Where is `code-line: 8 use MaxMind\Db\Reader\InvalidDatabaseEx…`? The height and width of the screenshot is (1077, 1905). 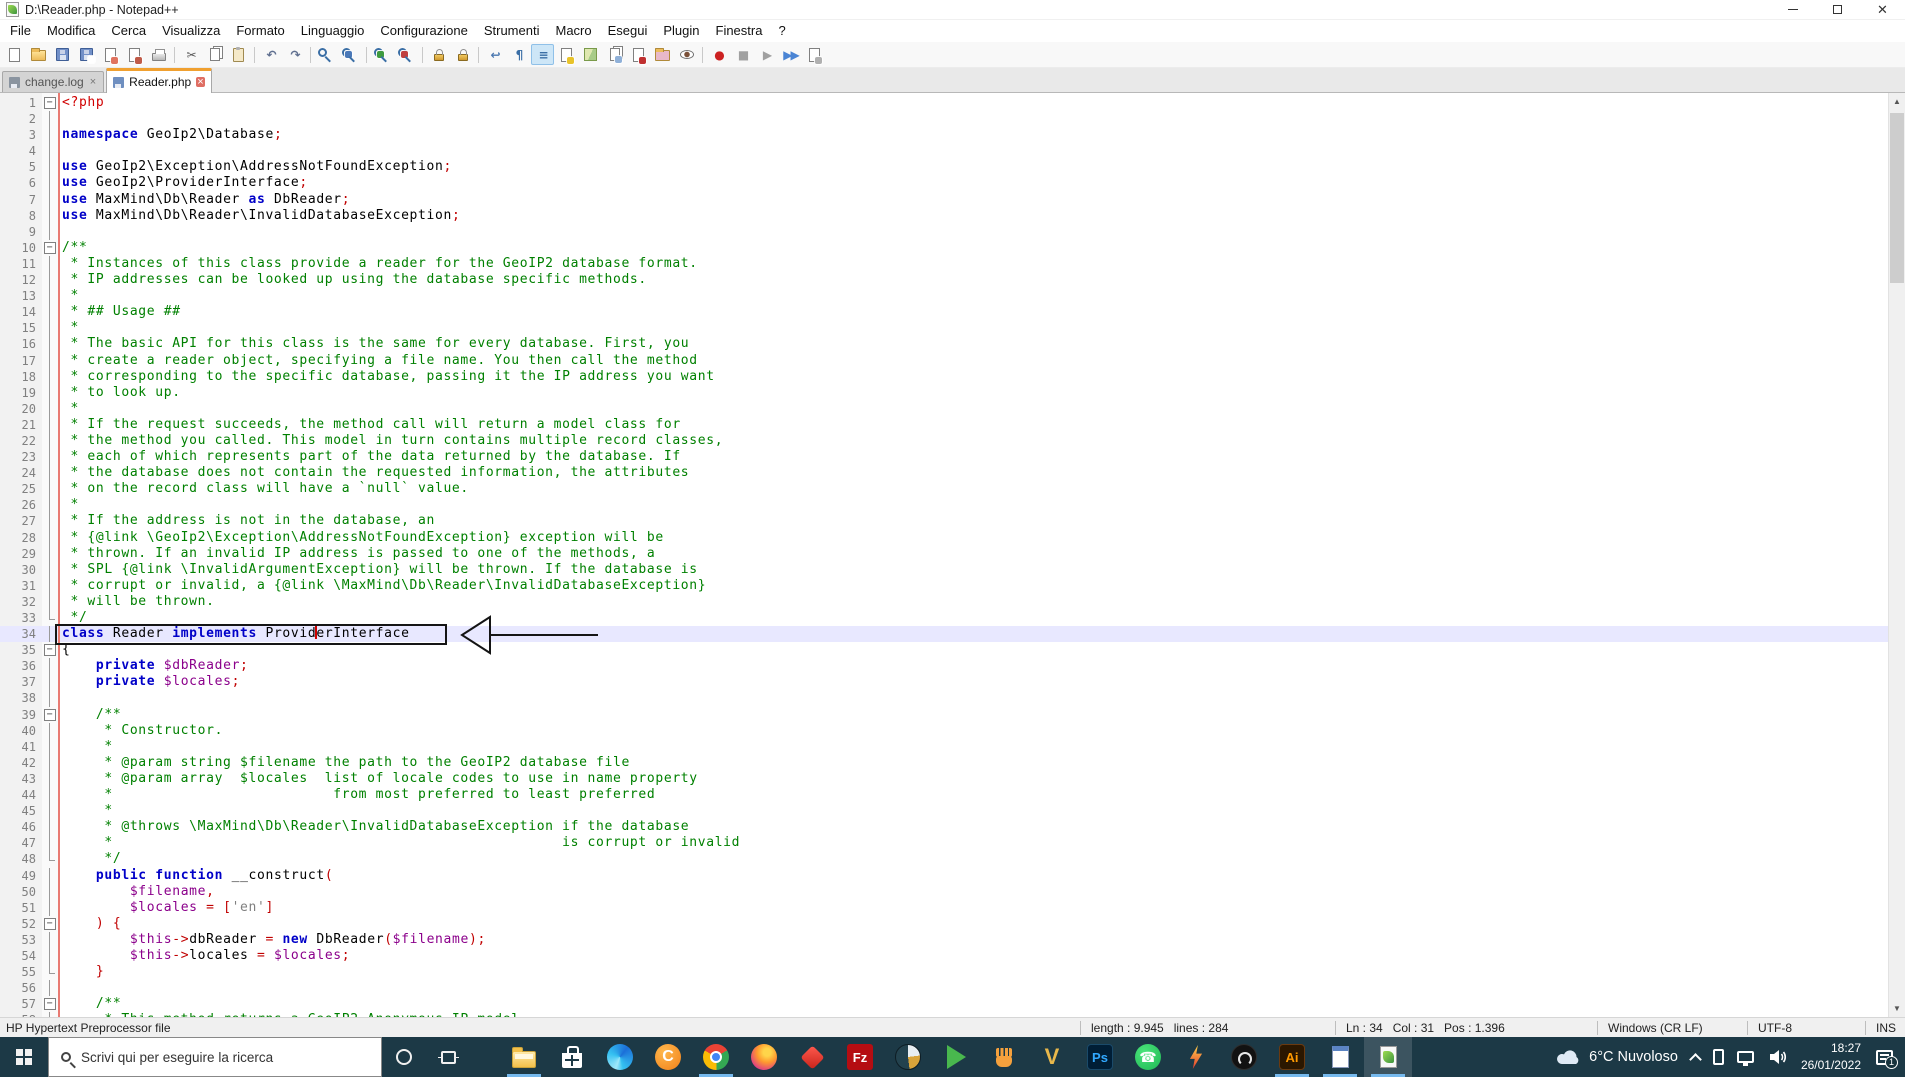 code-line: 8 use MaxMind\Db\Reader\InvalidDatabaseEx… is located at coordinates (952, 215).